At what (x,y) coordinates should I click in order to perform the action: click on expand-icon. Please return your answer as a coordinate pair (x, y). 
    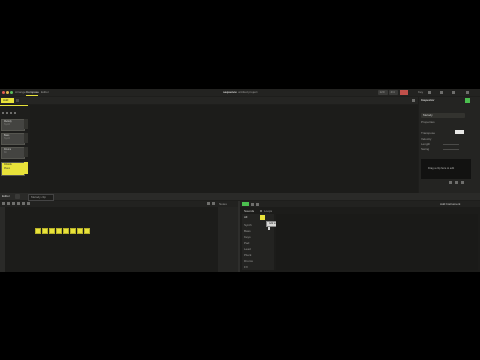
    Looking at the image, I should click on (413, 100).